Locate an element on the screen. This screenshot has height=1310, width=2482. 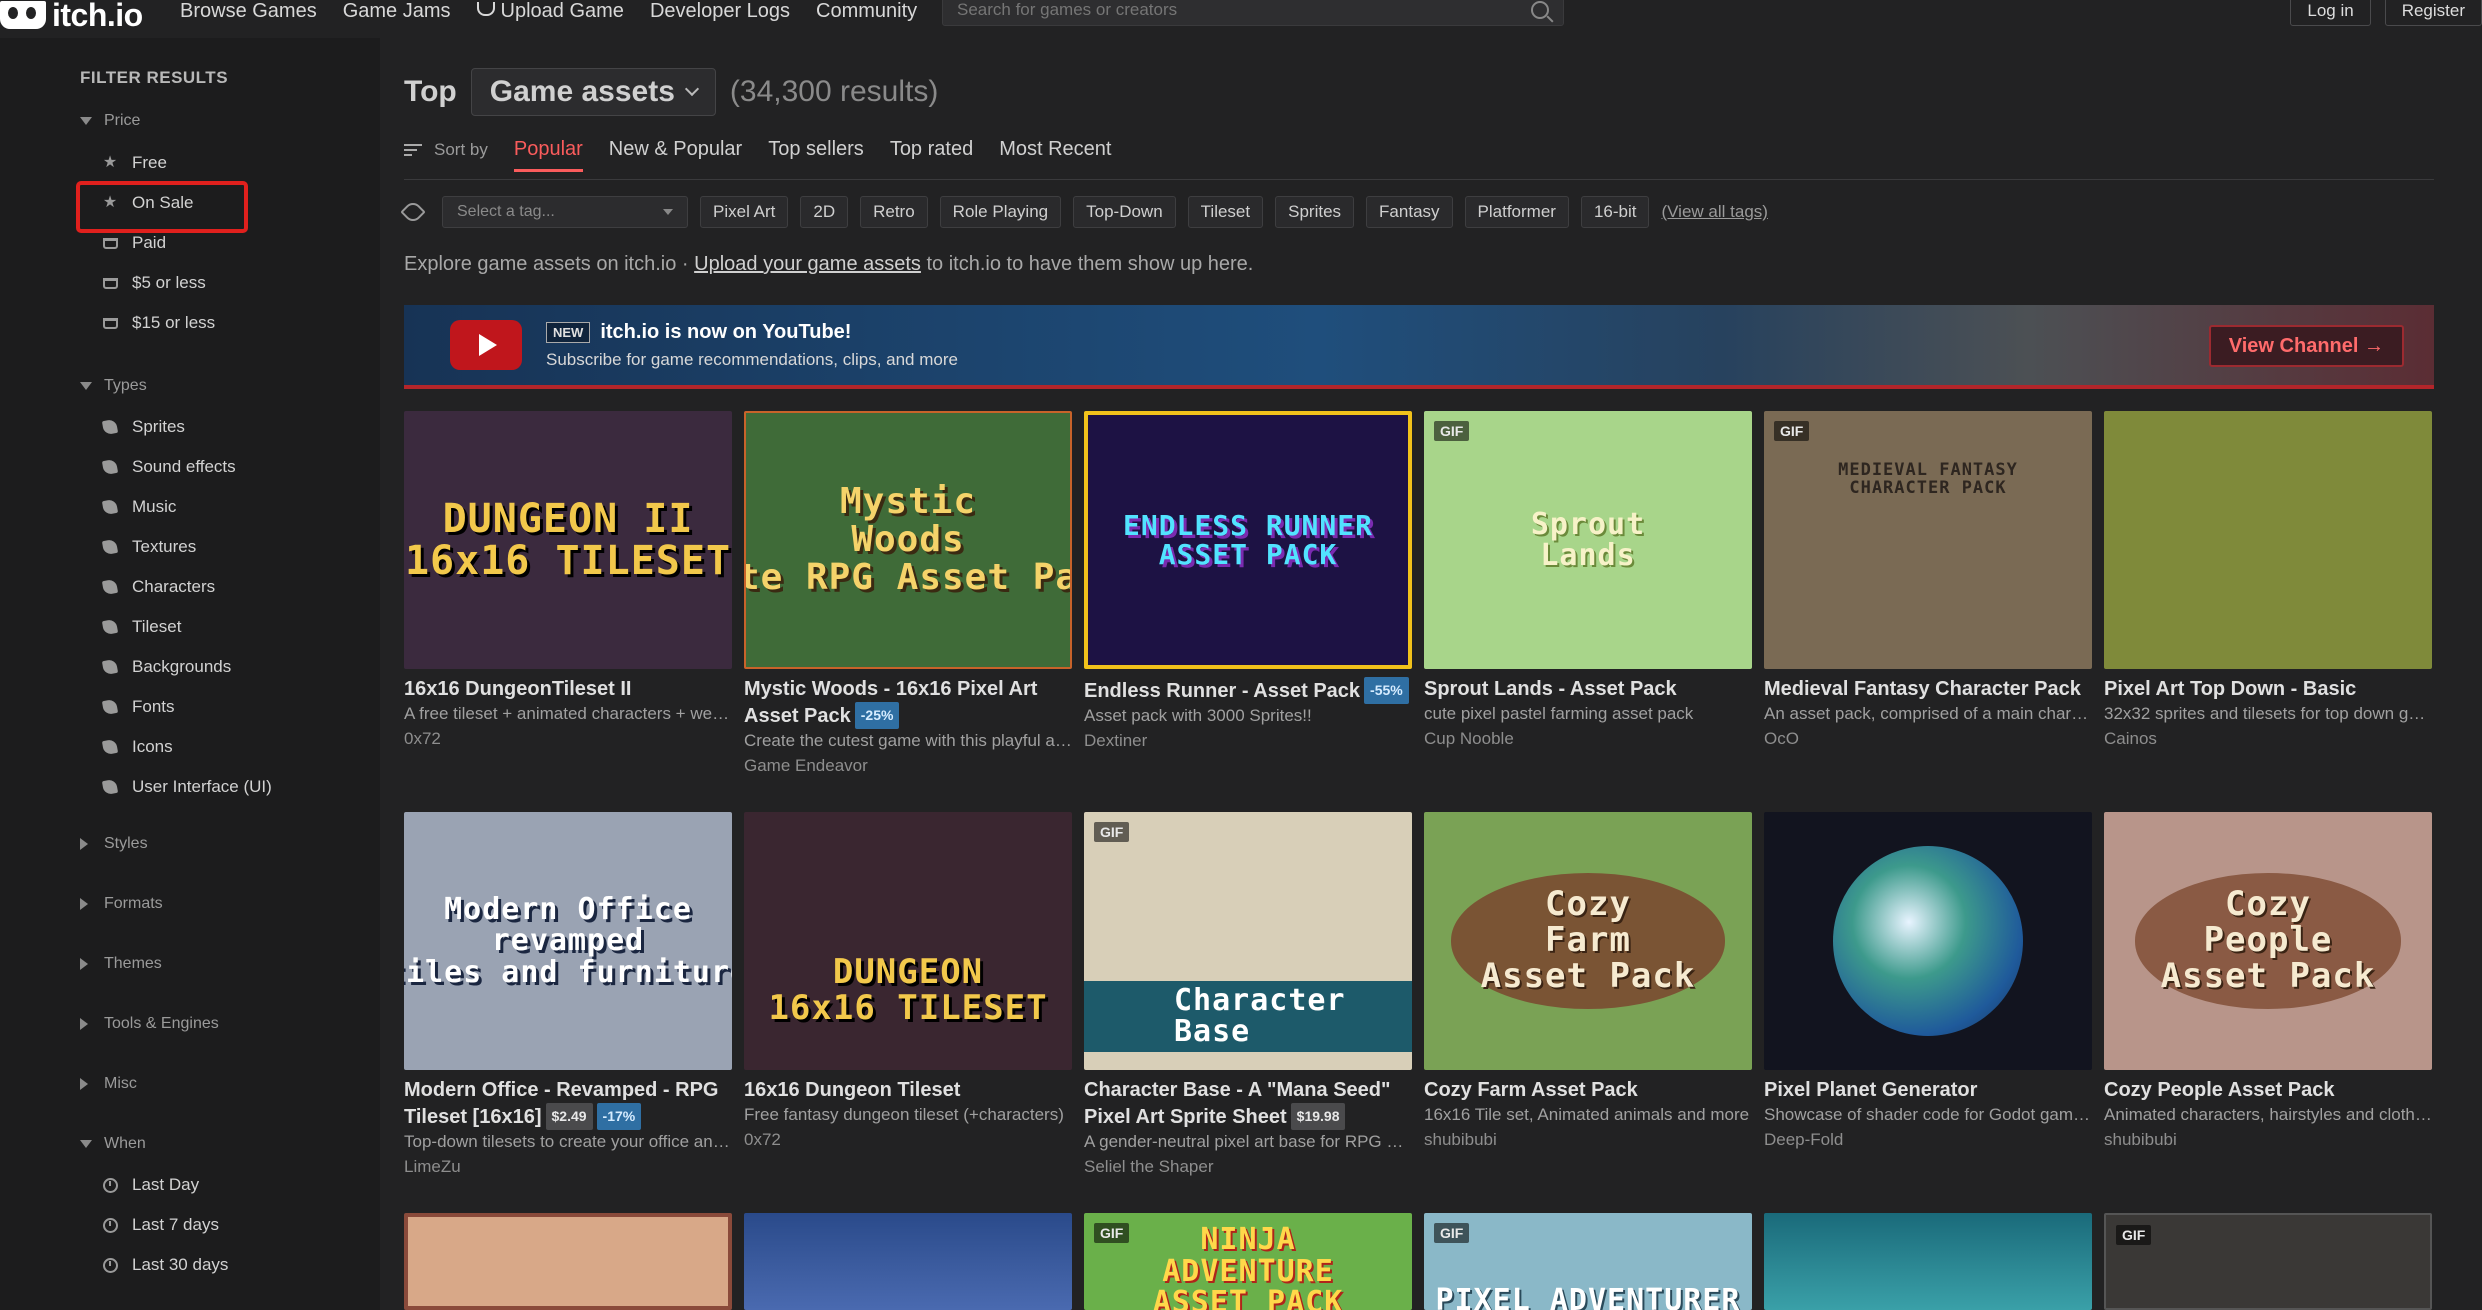
game-author: Deep-Fold is located at coordinates (1928, 1140).